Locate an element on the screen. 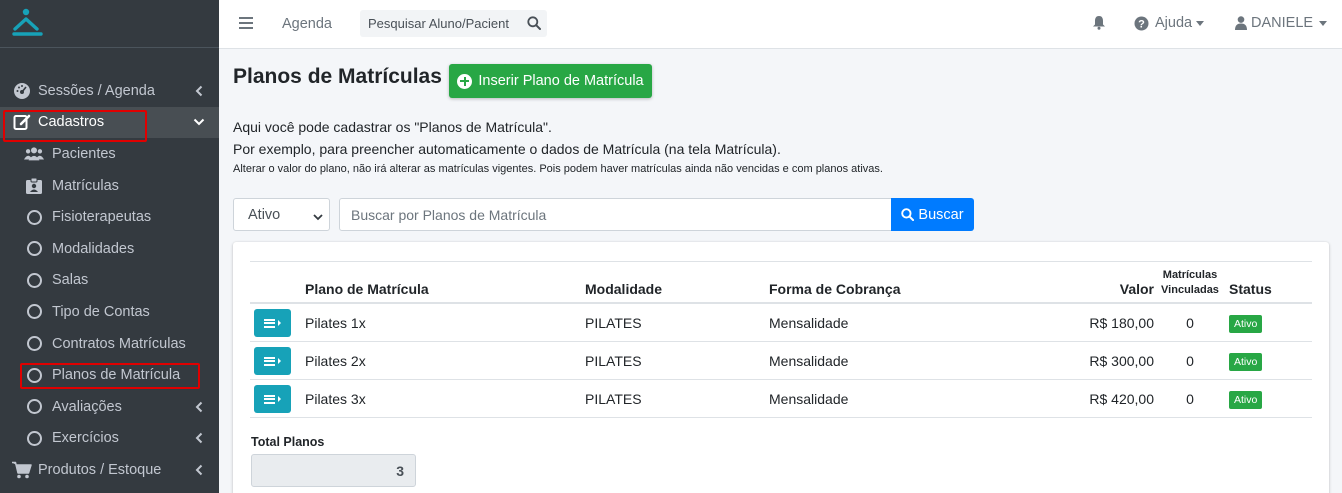 This screenshot has width=1342, height=493. patient-search is located at coordinates (453, 23).